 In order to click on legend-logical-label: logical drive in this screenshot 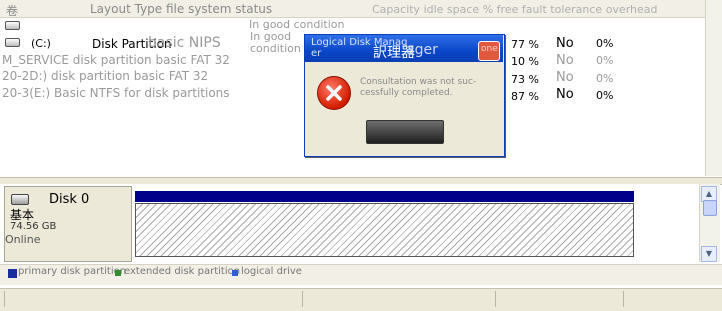, I will do `click(271, 271)`.